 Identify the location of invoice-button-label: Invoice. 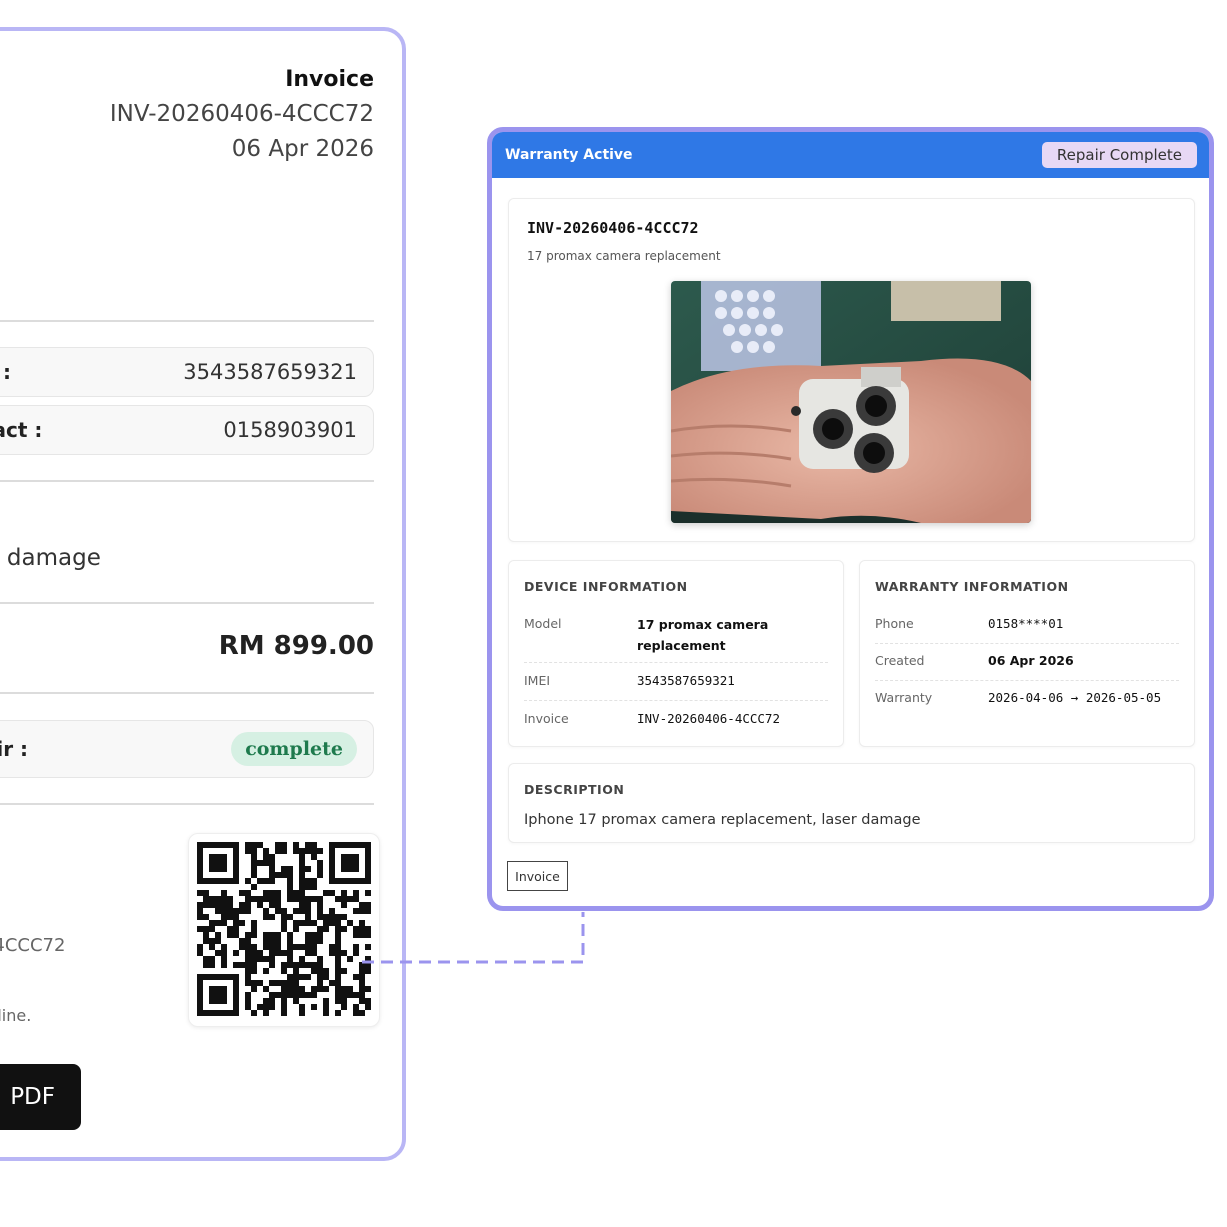
(537, 876).